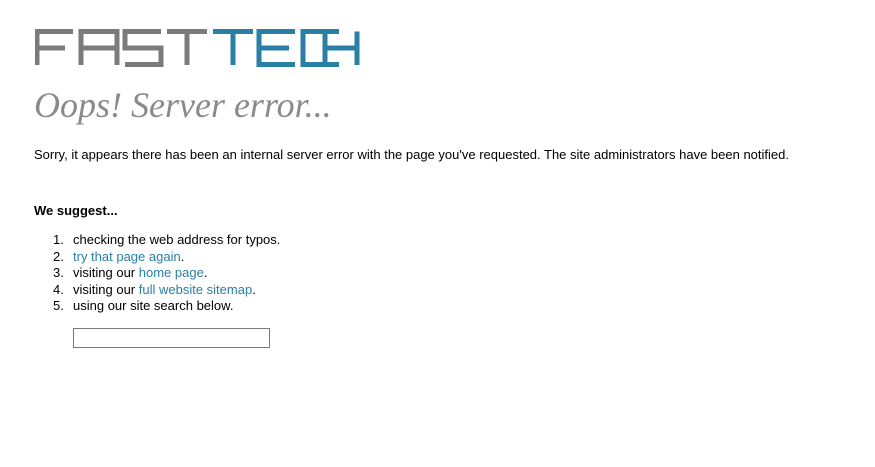 The width and height of the screenshot is (875, 467). I want to click on list-number: 2., so click(58, 256).